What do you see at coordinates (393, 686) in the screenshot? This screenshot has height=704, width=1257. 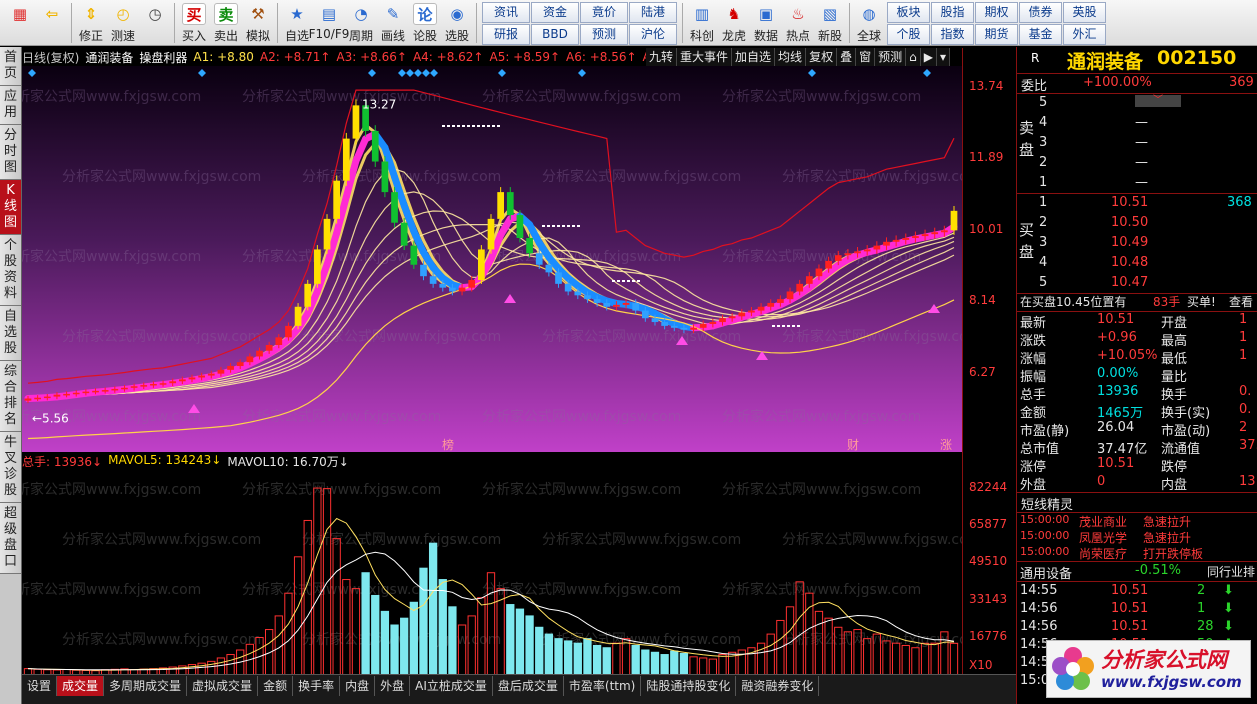 I see `indicator-tab-7: 外盘` at bounding box center [393, 686].